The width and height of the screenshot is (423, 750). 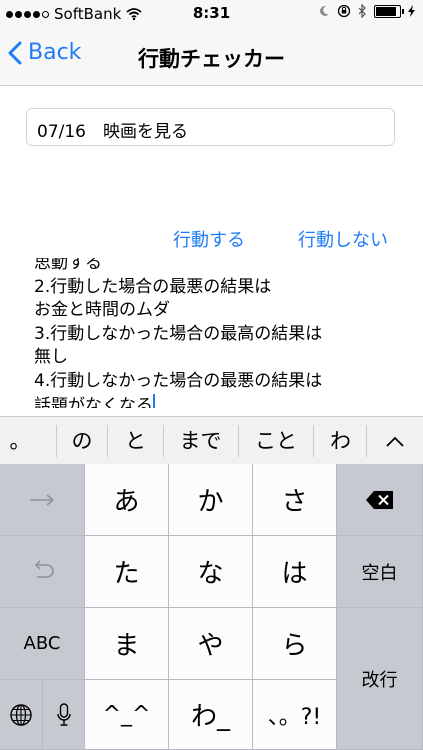 What do you see at coordinates (295, 715) in the screenshot?
I see `kana-key-punctuation: 、。?!` at bounding box center [295, 715].